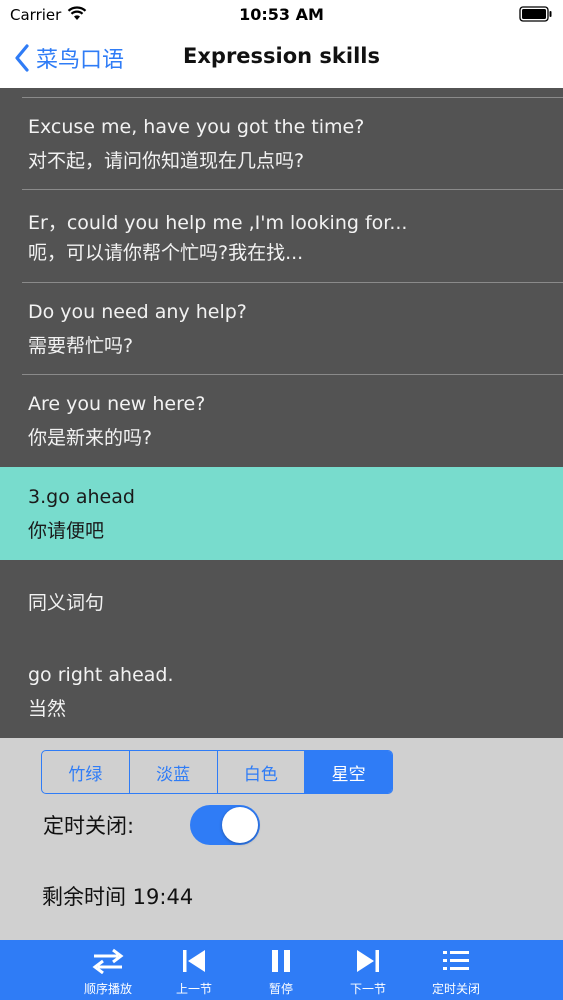 The width and height of the screenshot is (563, 1000). I want to click on timer-off-label: 定时关闭, so click(455, 989).